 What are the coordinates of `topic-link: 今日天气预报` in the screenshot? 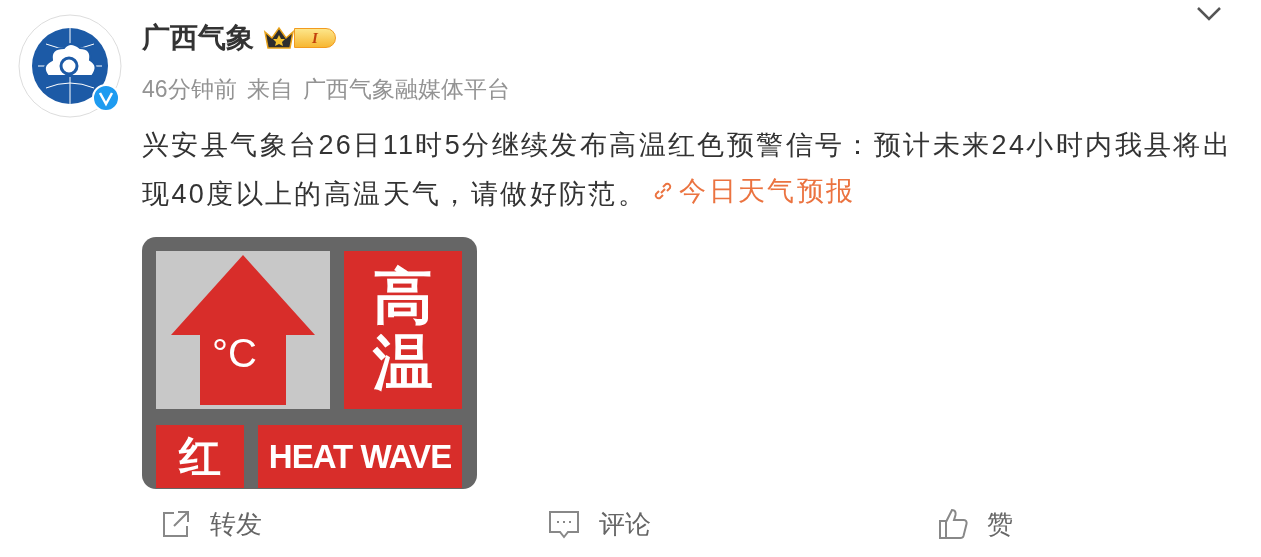 It's located at (753, 191).